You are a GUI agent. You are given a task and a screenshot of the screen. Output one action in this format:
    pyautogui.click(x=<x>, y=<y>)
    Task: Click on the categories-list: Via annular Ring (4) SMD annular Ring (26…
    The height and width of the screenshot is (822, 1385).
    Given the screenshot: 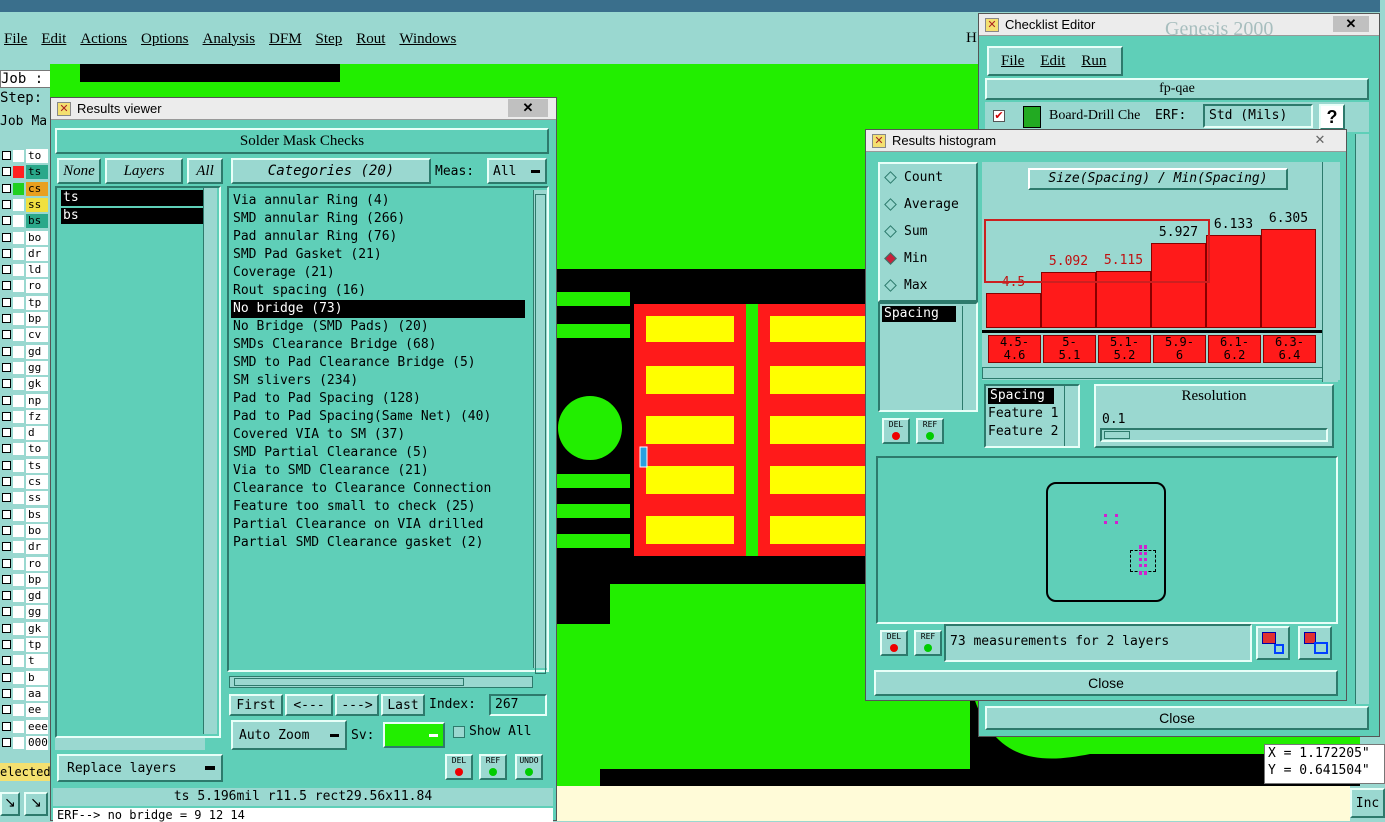 What is the action you would take?
    pyautogui.click(x=388, y=429)
    